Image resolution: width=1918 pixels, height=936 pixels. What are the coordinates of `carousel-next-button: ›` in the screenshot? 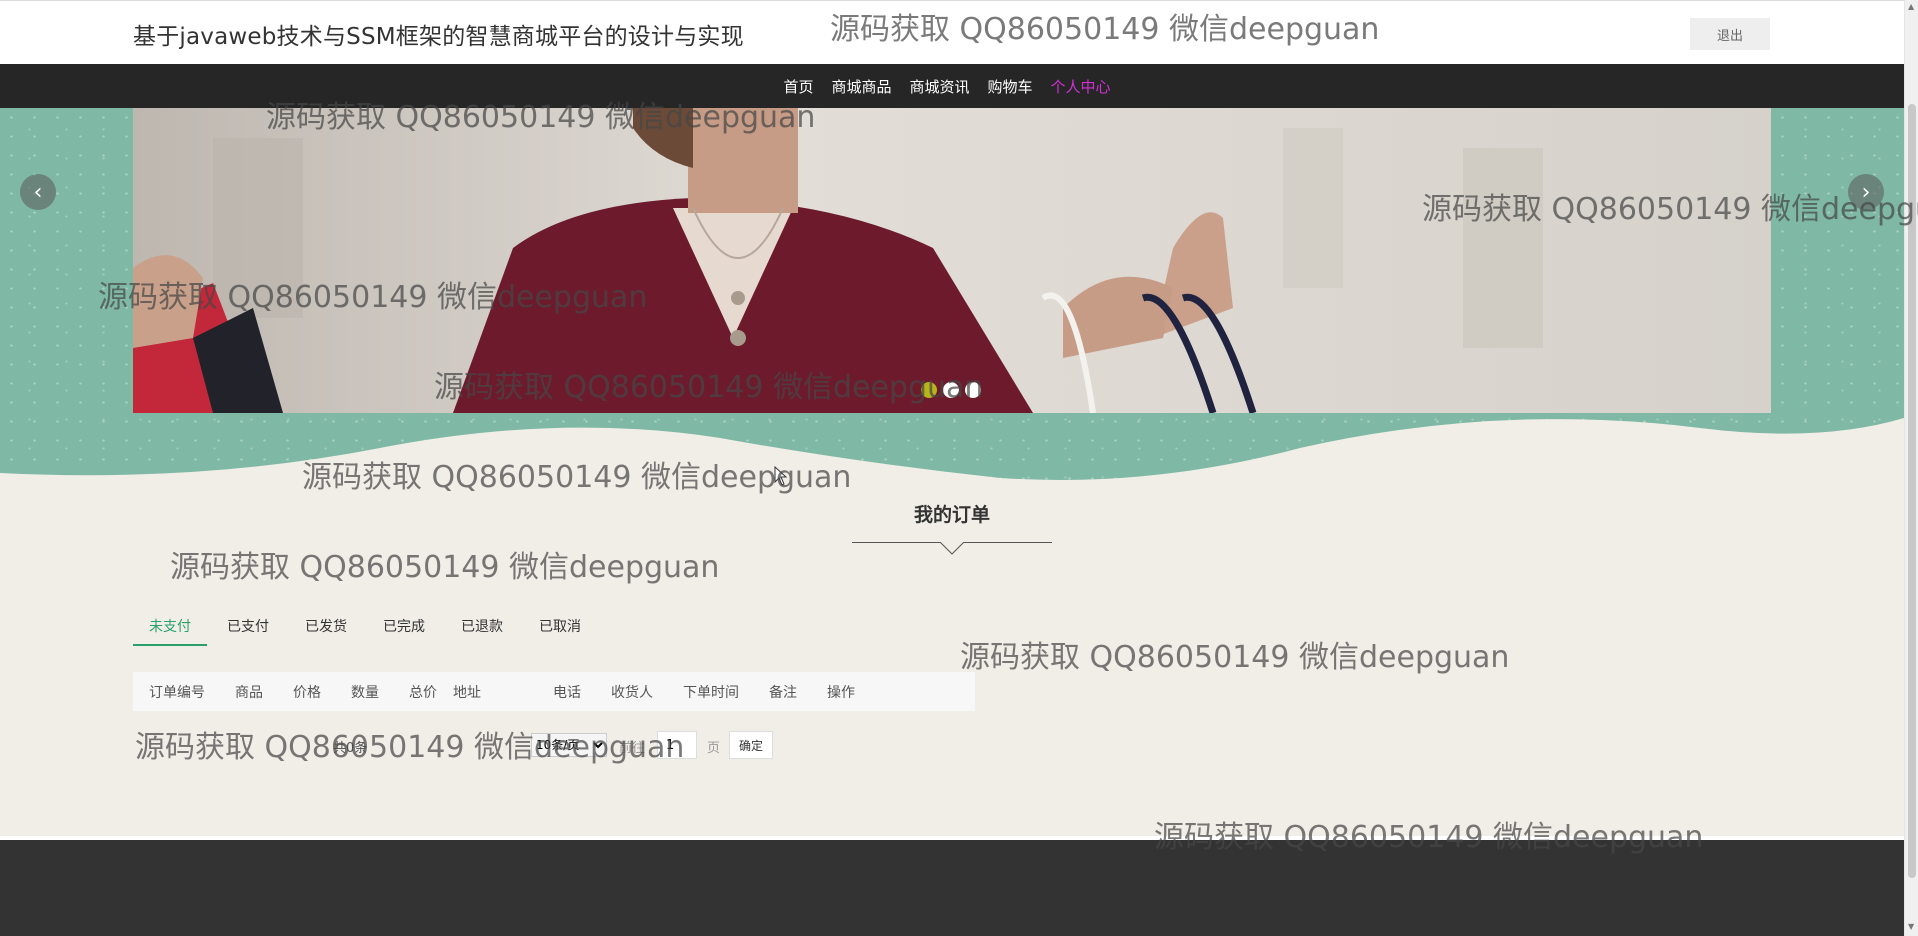 It's located at (1866, 192).